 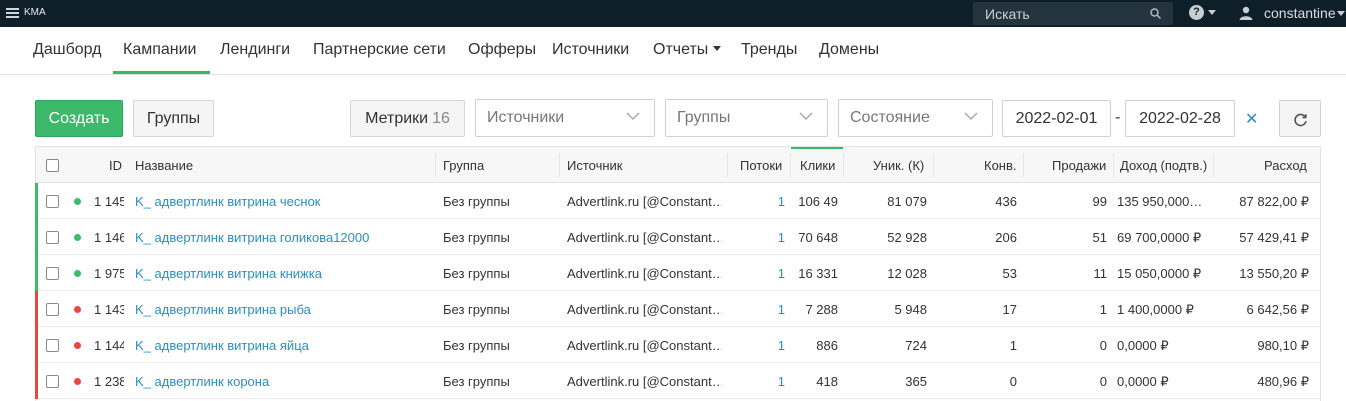 I want to click on date-from-input: 2022-02-01, so click(x=1056, y=118).